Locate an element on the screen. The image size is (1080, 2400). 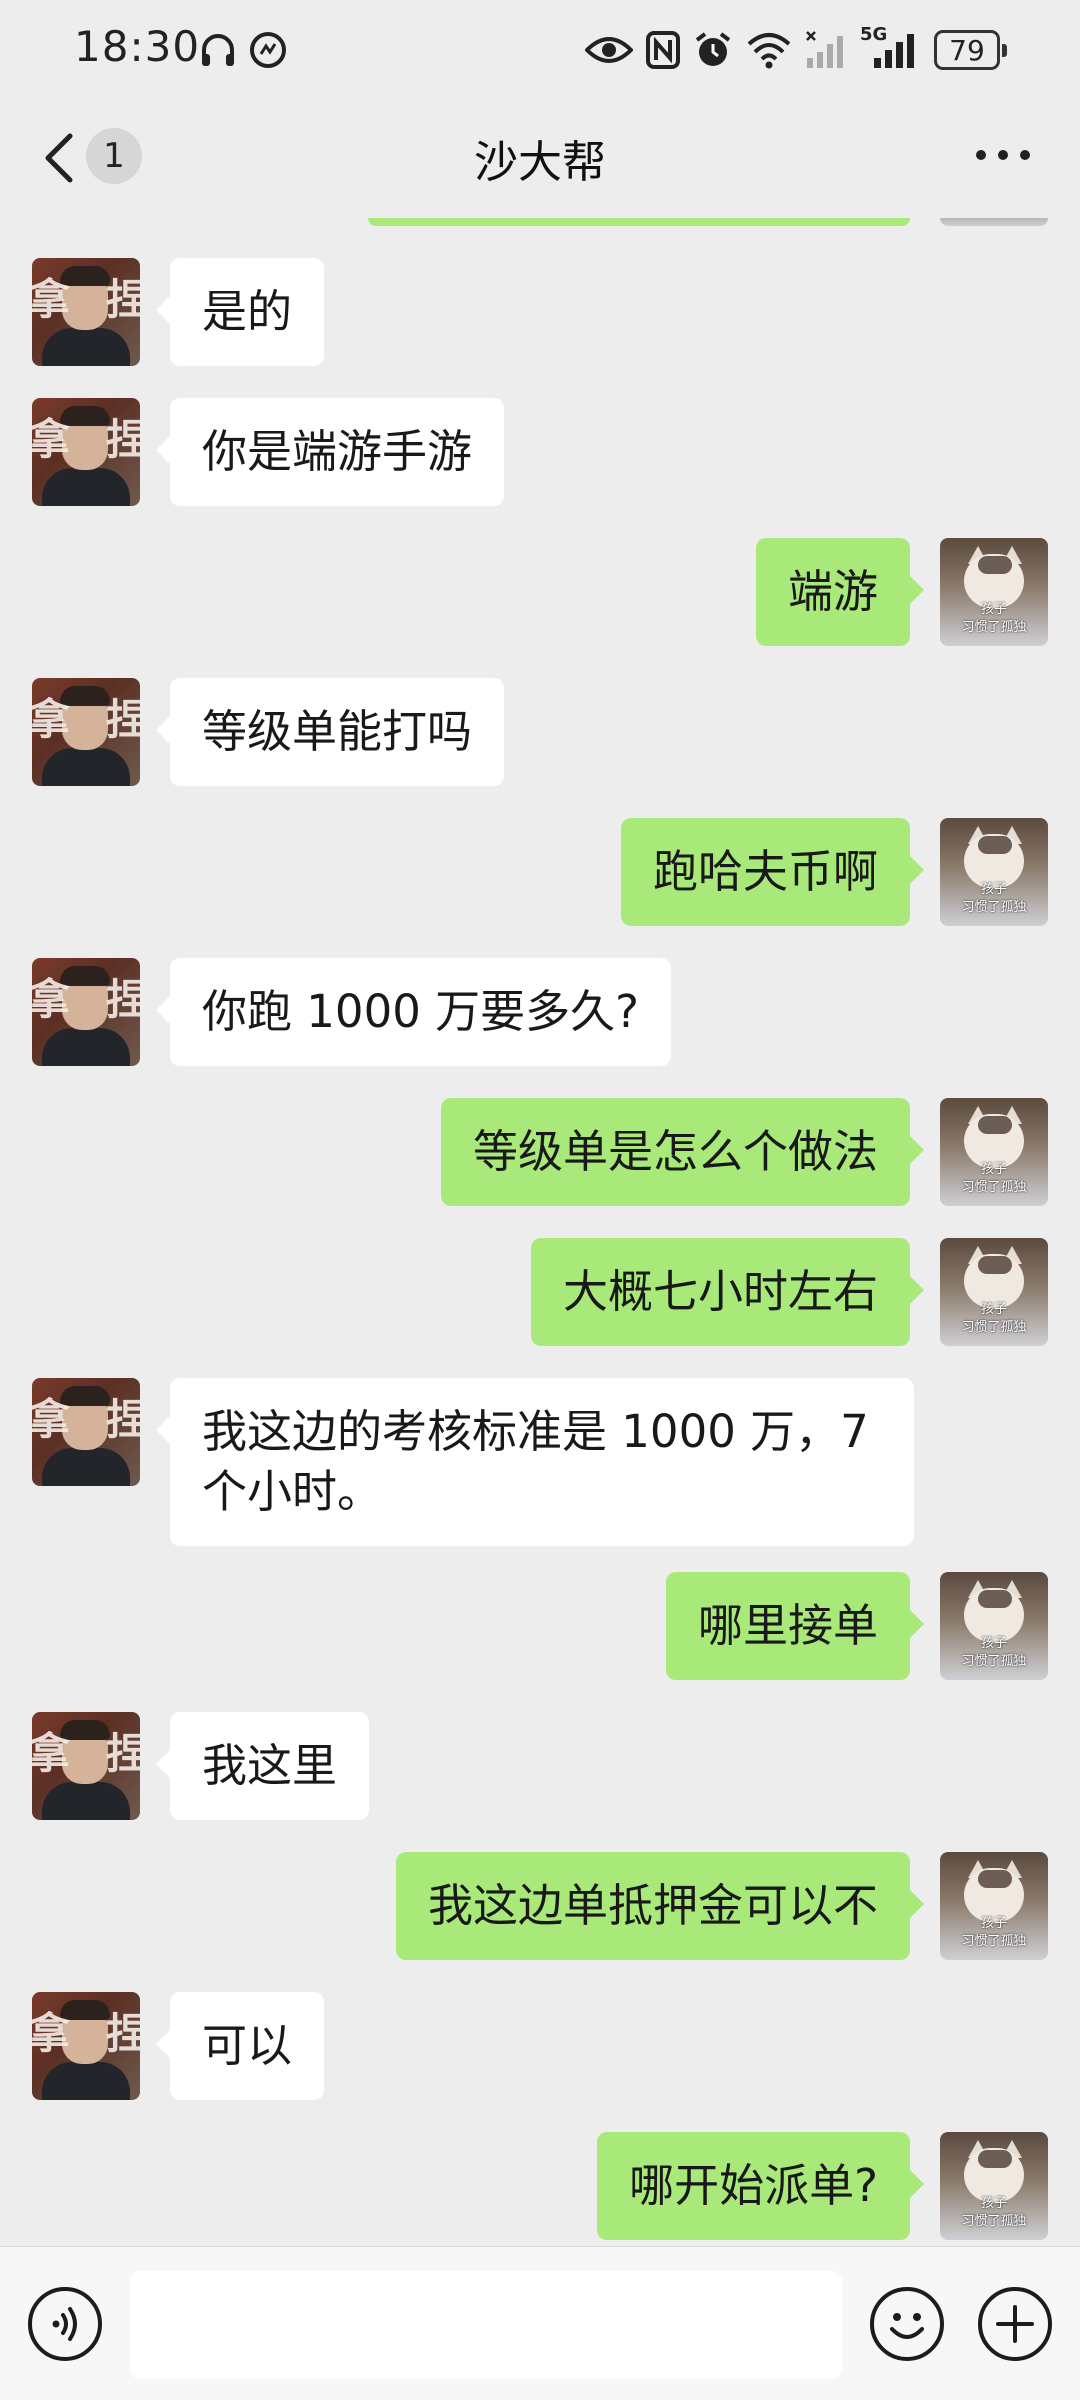
signal-sim2-icon is located at coordinates (827, 50).